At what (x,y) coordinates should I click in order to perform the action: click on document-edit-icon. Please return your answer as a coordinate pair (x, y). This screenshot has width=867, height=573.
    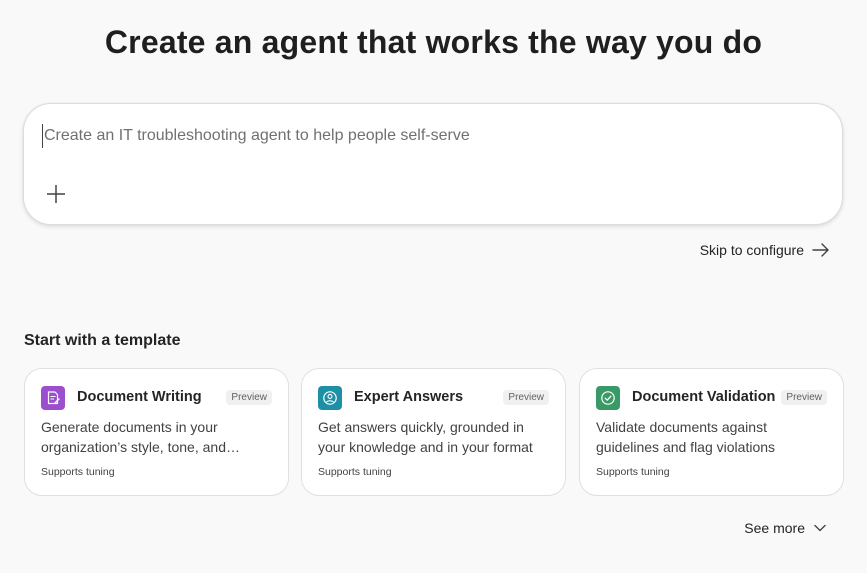
    Looking at the image, I should click on (53, 398).